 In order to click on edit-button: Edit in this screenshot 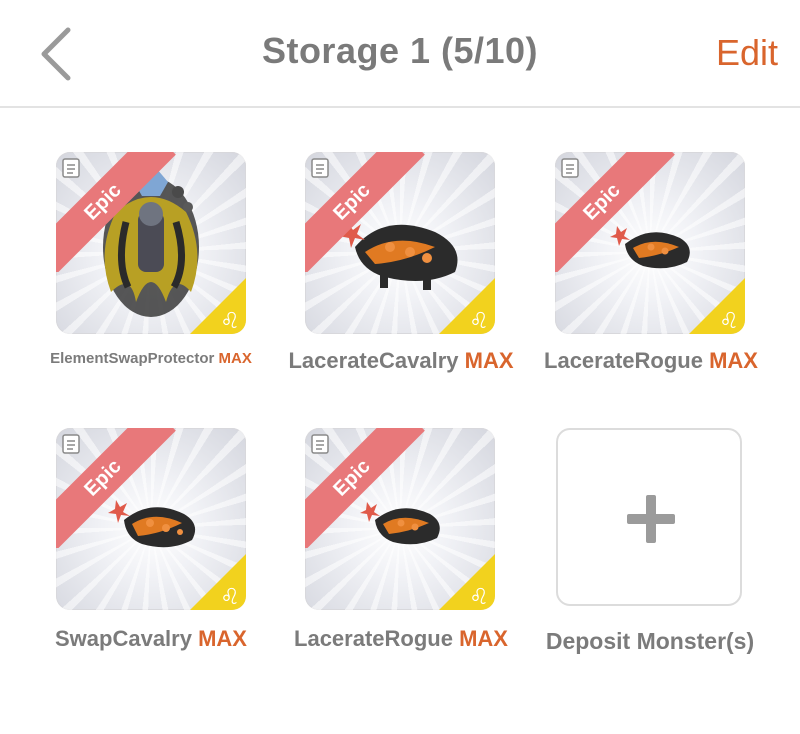, I will do `click(747, 53)`.